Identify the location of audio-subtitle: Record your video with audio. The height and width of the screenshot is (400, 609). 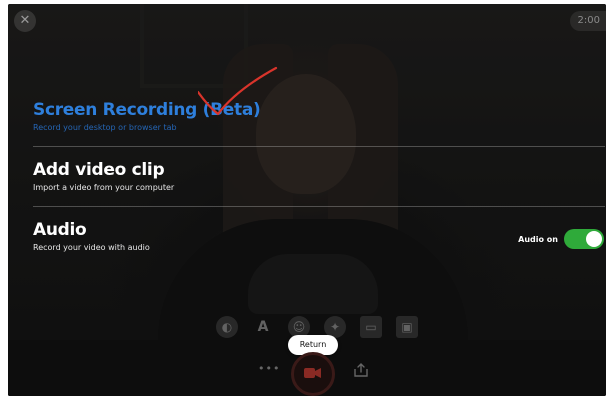
(91, 247).